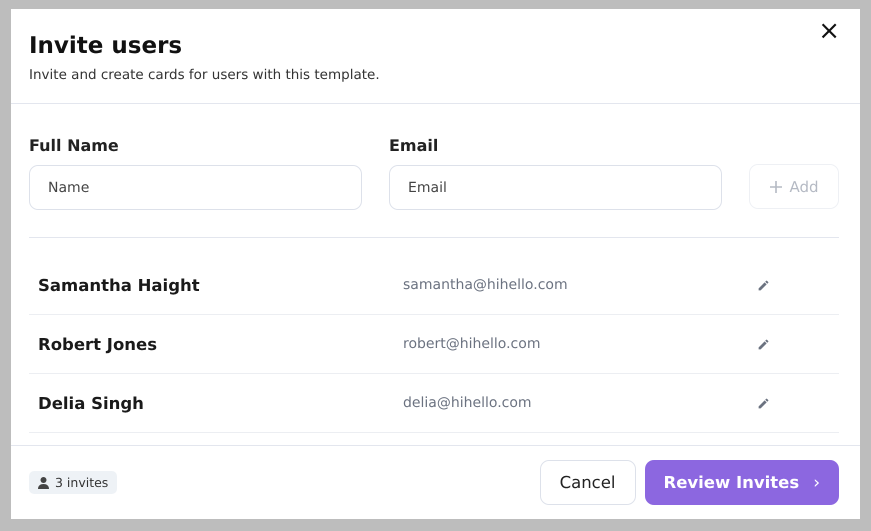 The width and height of the screenshot is (871, 531). What do you see at coordinates (776, 187) in the screenshot?
I see `plus-icon` at bounding box center [776, 187].